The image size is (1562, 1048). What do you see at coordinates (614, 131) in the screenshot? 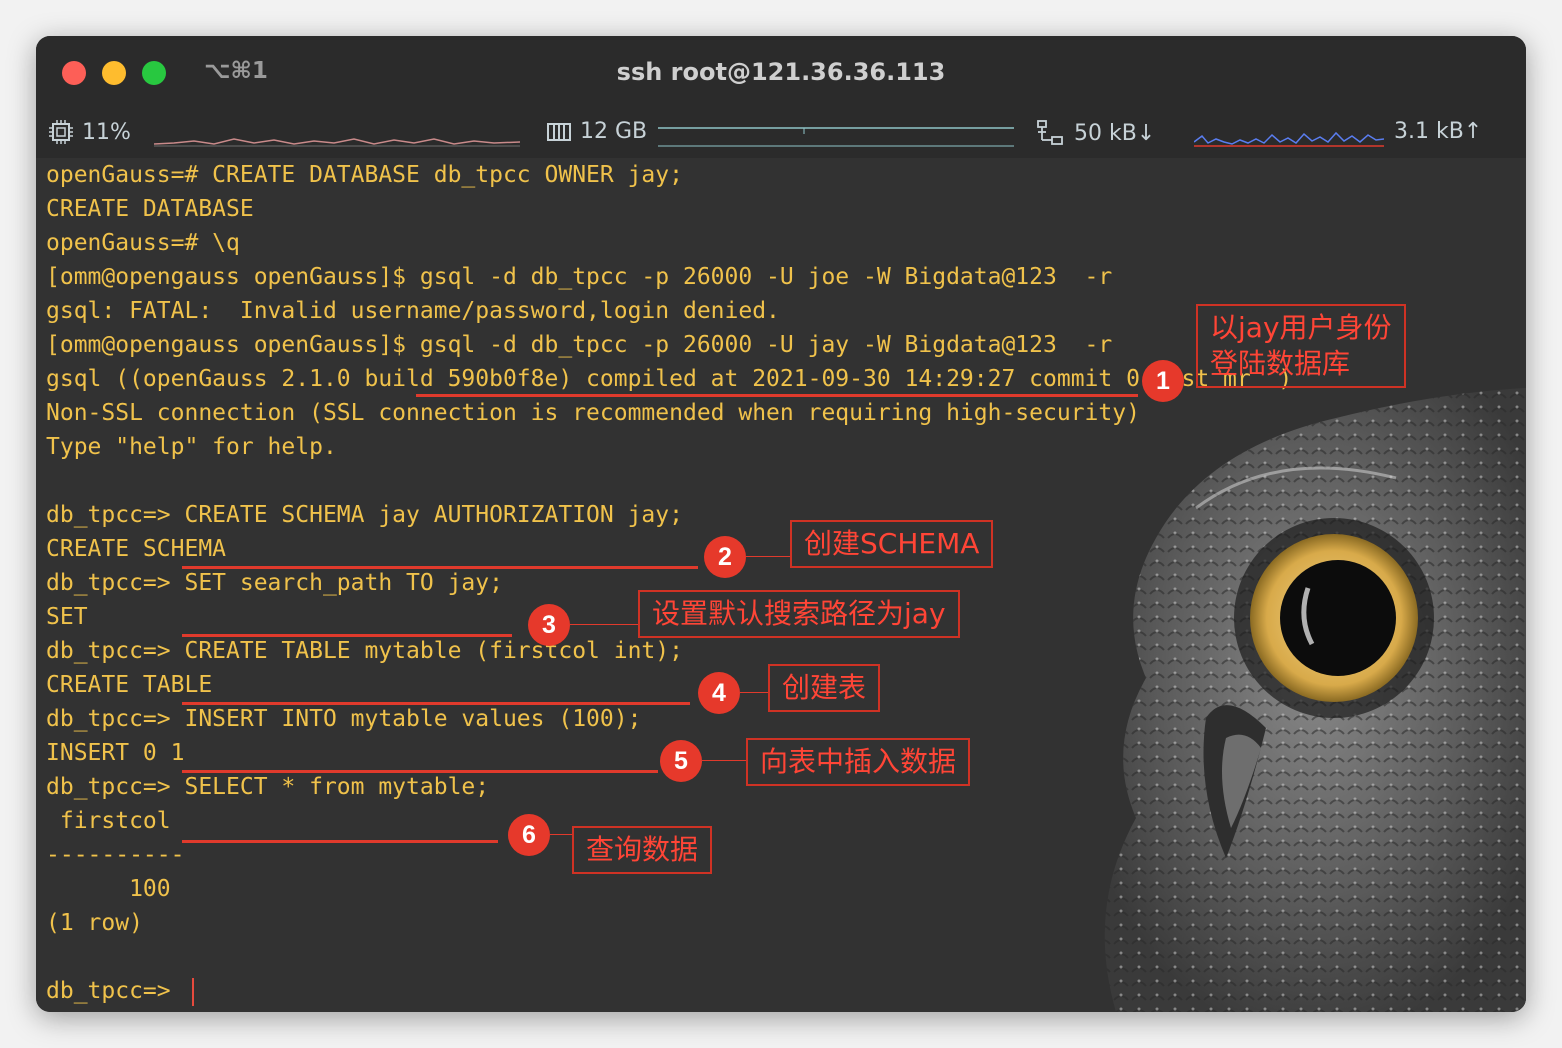
I see `memory-value: 12 GB` at bounding box center [614, 131].